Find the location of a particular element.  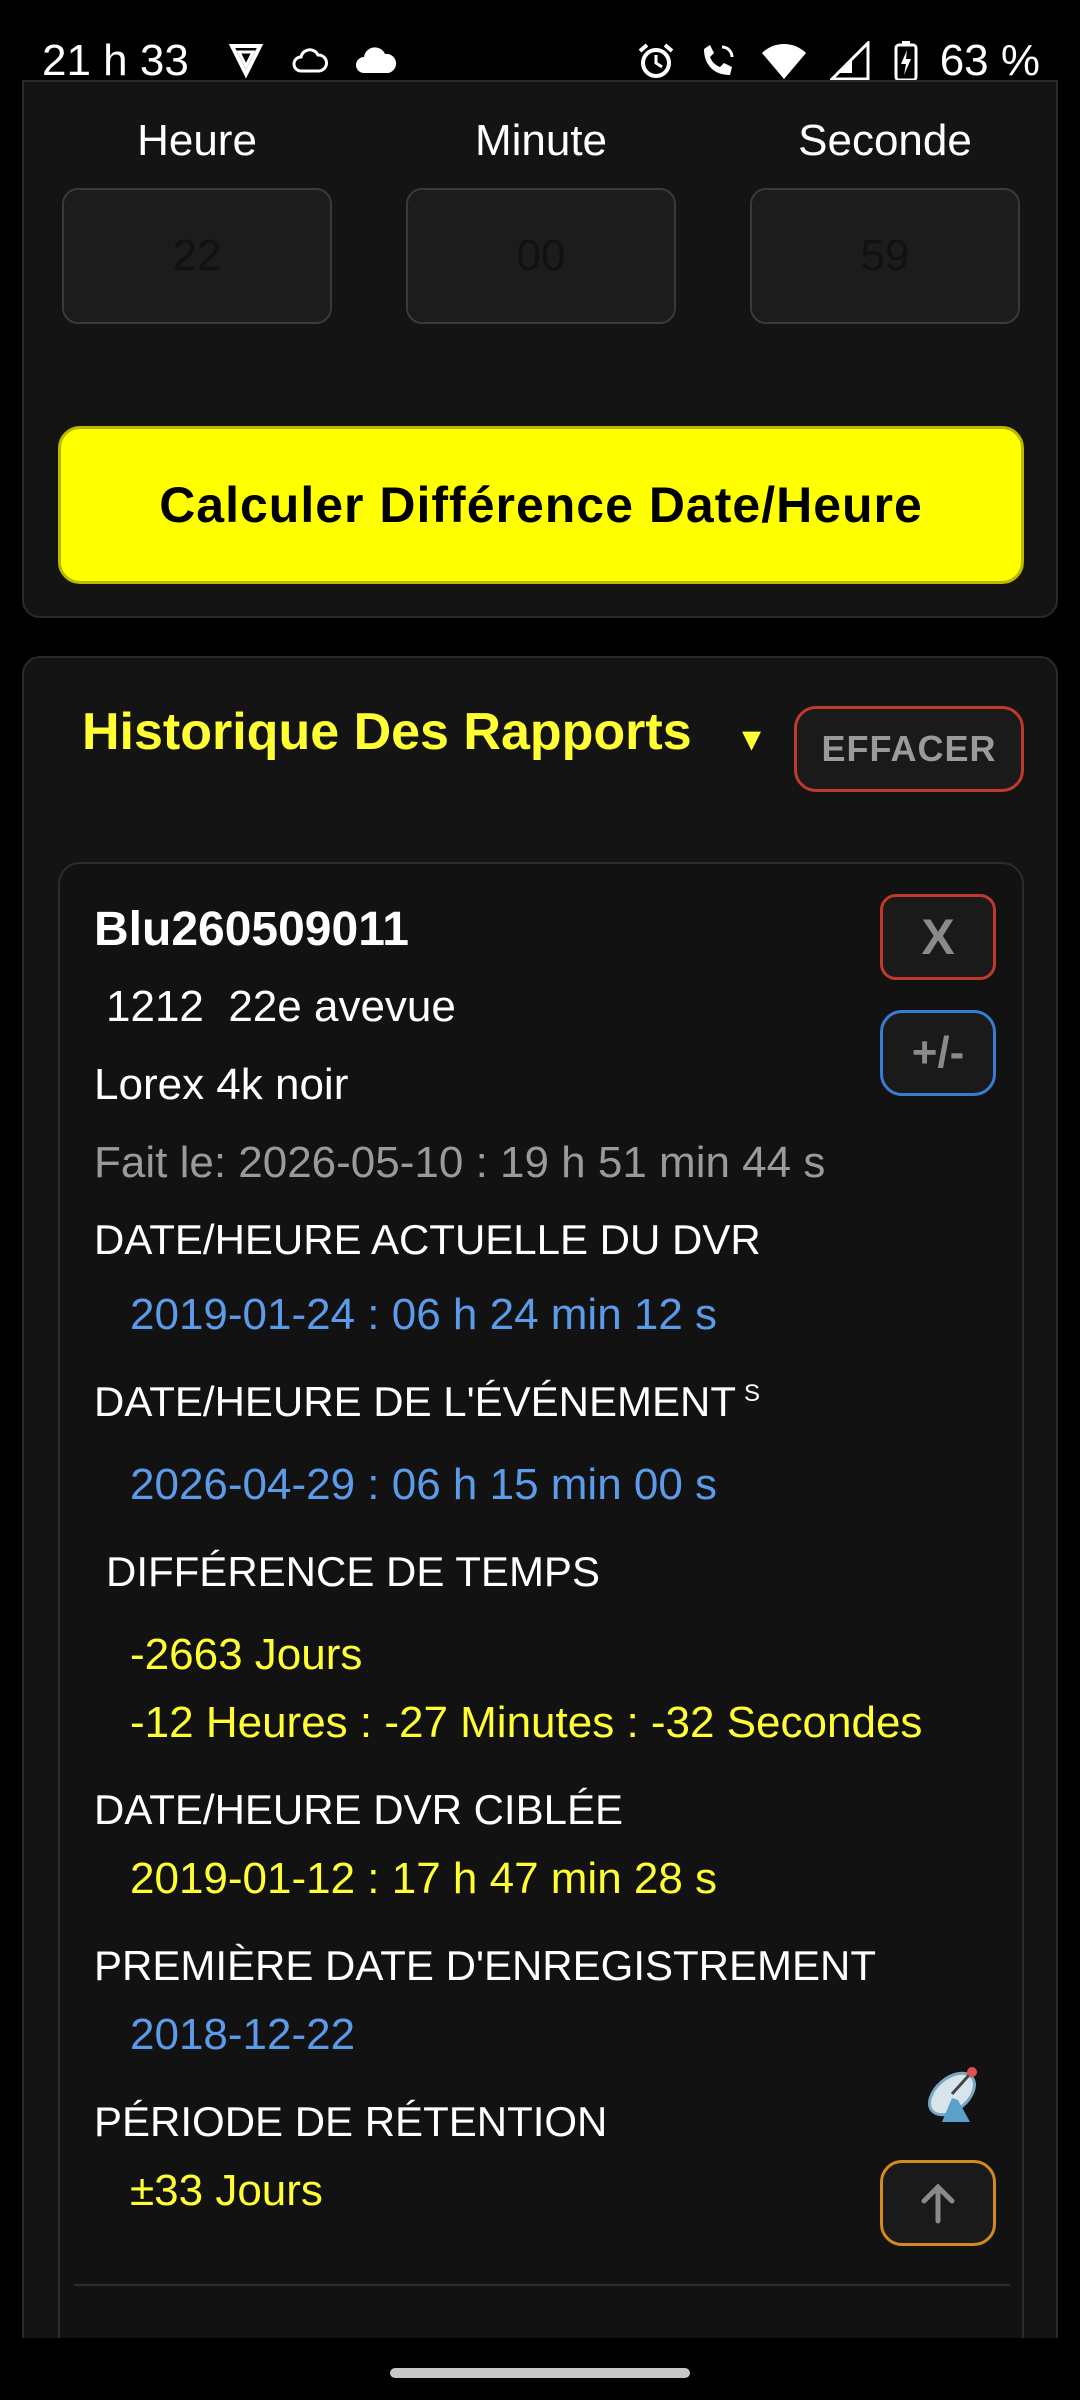

scroll-top-button is located at coordinates (938, 2203).